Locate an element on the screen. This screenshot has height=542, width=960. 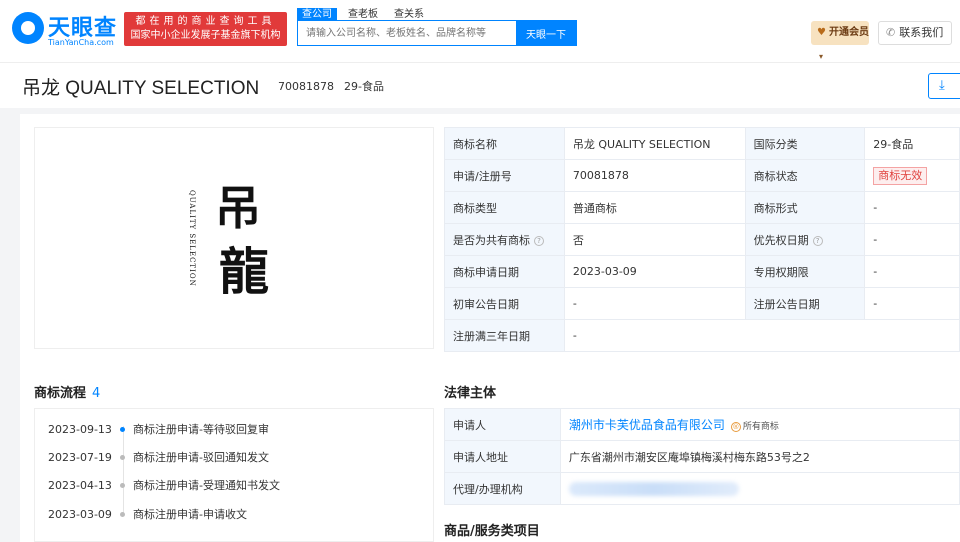
field-label: 商标申请日期 is located at coordinates (504, 271).